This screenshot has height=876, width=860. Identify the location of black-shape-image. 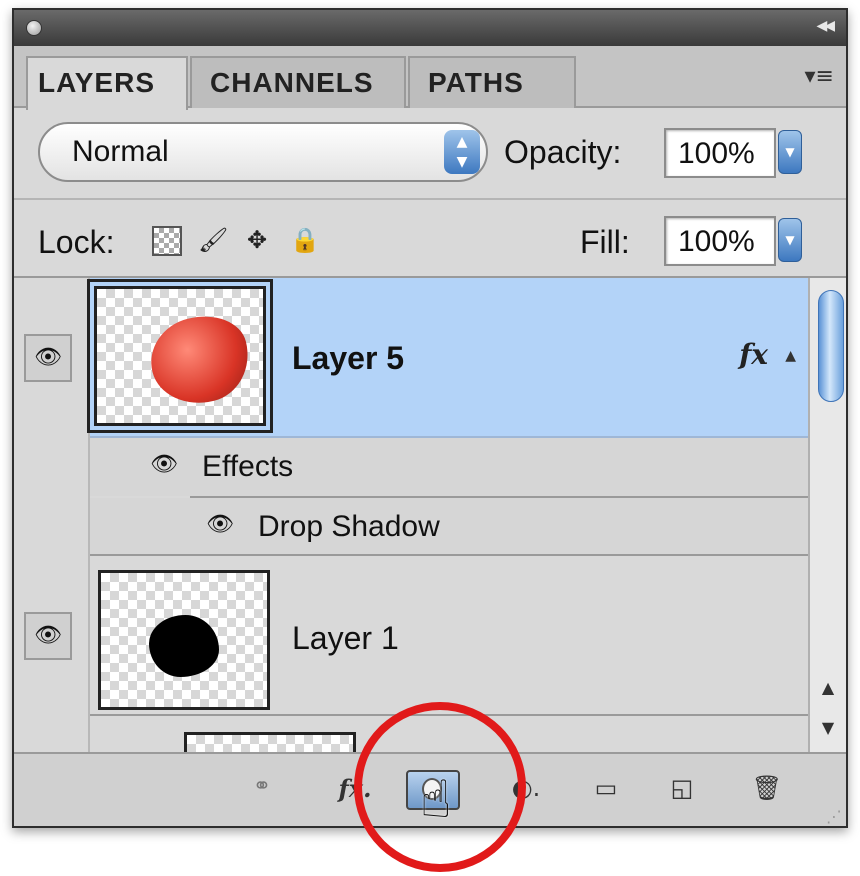
(184, 646).